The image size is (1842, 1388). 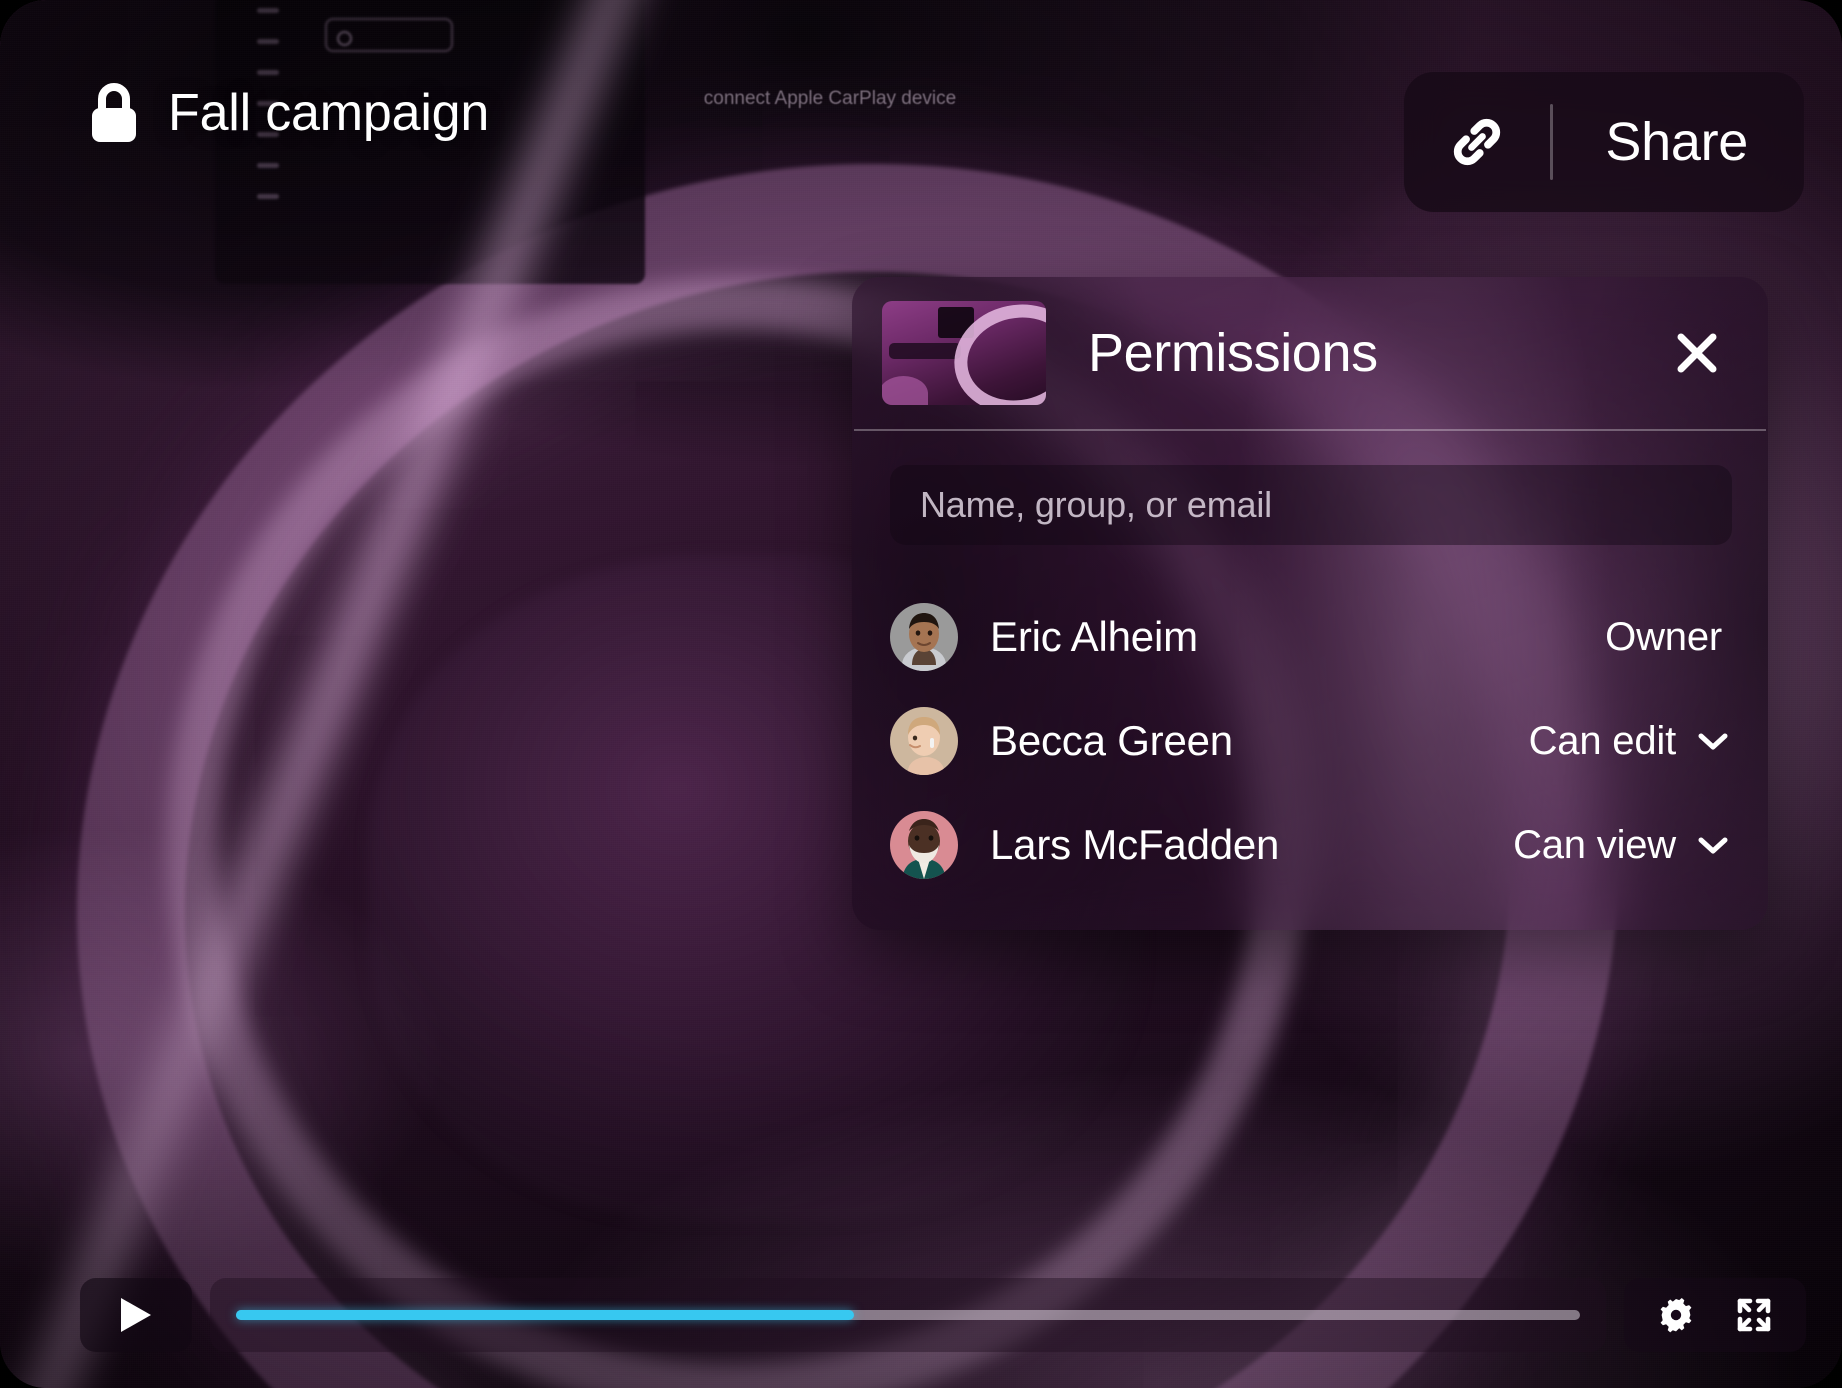 I want to click on share-button: Share, so click(x=1678, y=142).